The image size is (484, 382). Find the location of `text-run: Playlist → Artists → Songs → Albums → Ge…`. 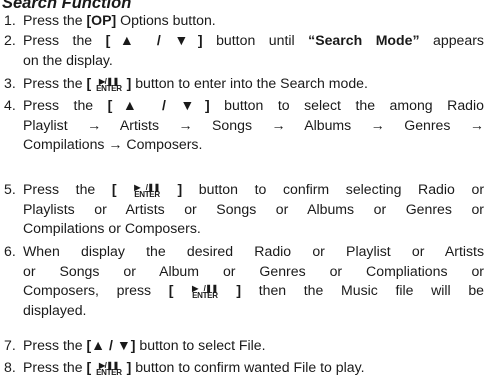

text-run: Playlist → Artists → Songs → Albums → Ge… is located at coordinates (253, 124).